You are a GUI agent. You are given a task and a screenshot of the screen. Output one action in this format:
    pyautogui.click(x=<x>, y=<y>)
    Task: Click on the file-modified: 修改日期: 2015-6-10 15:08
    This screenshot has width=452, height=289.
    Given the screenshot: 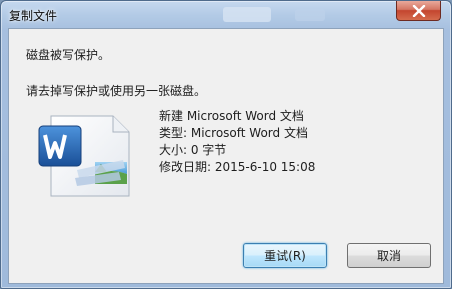 What is the action you would take?
    pyautogui.click(x=237, y=167)
    